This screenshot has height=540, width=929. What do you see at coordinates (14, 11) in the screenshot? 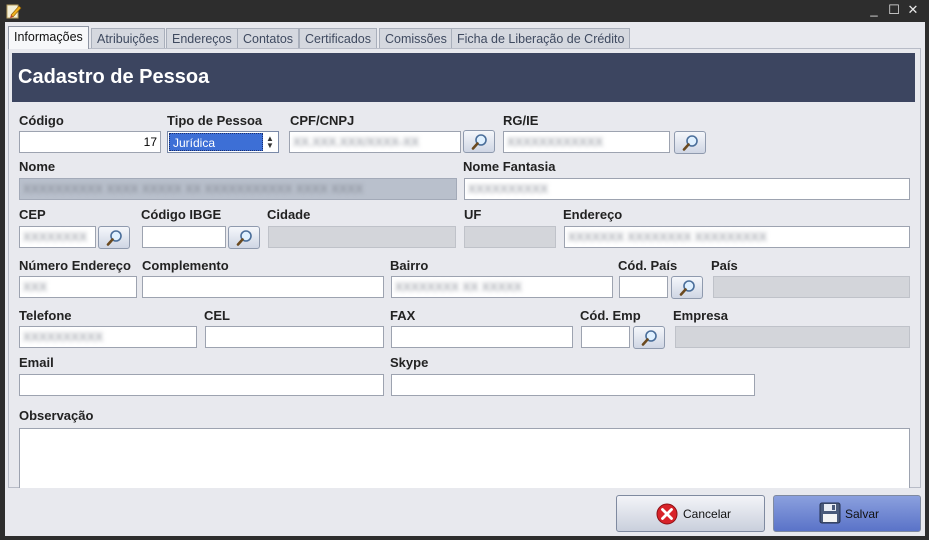
I see `pencil-icon` at bounding box center [14, 11].